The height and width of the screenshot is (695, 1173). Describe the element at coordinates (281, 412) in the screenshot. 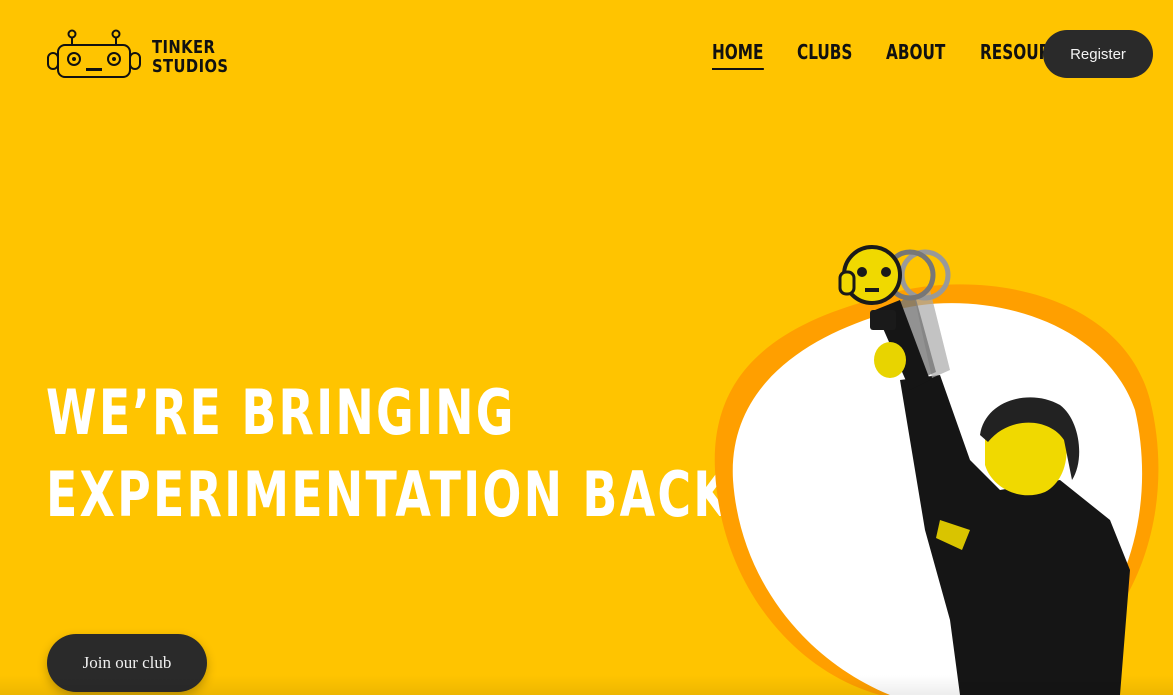

I see `hero-headline-line-1: WE’RE BRINGING` at that location.